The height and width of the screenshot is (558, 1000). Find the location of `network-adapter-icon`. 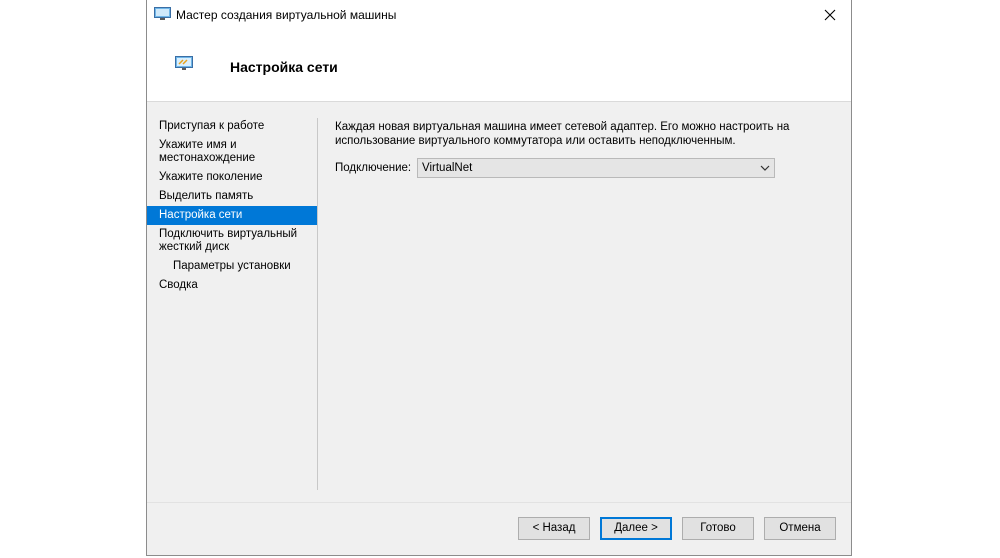

network-adapter-icon is located at coordinates (184, 63).